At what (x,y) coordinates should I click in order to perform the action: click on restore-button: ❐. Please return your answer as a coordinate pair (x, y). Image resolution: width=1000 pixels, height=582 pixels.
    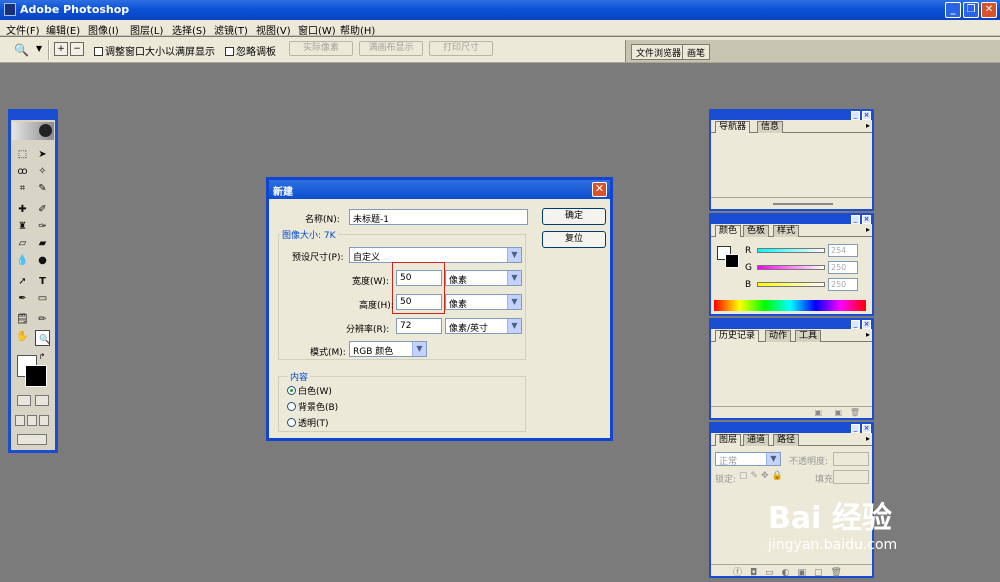
    Looking at the image, I should click on (971, 10).